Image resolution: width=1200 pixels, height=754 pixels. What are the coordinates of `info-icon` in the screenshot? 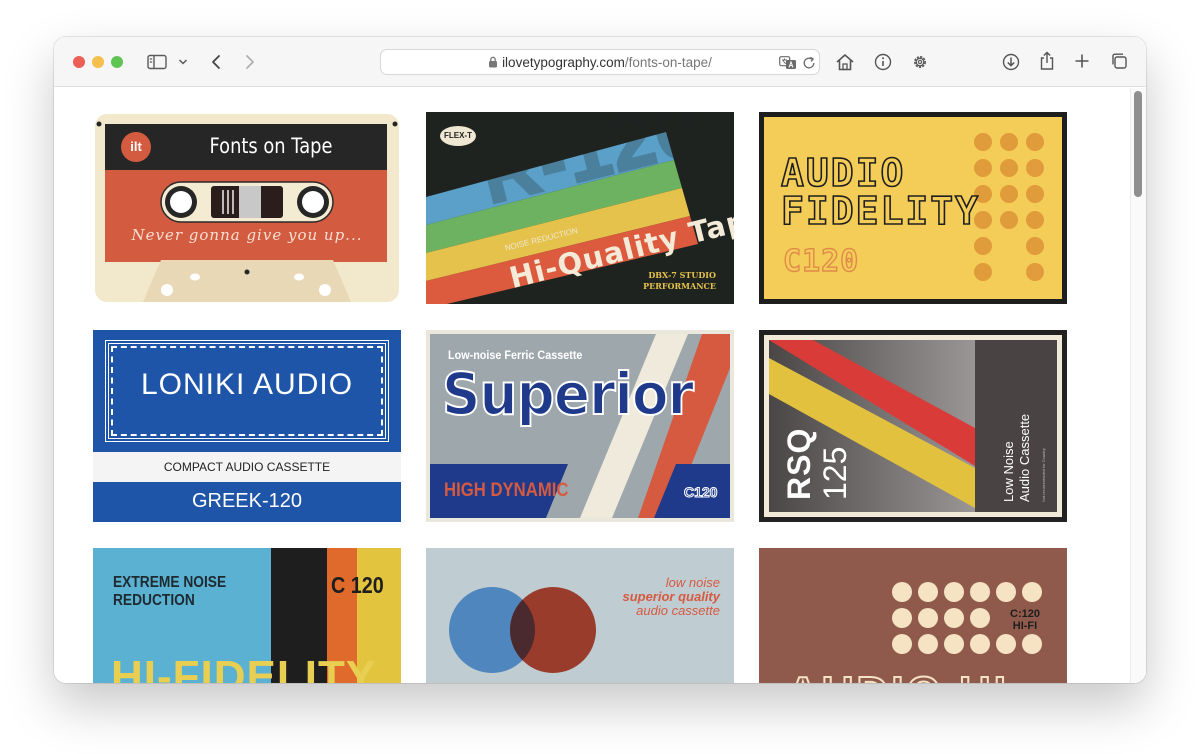 It's located at (883, 62).